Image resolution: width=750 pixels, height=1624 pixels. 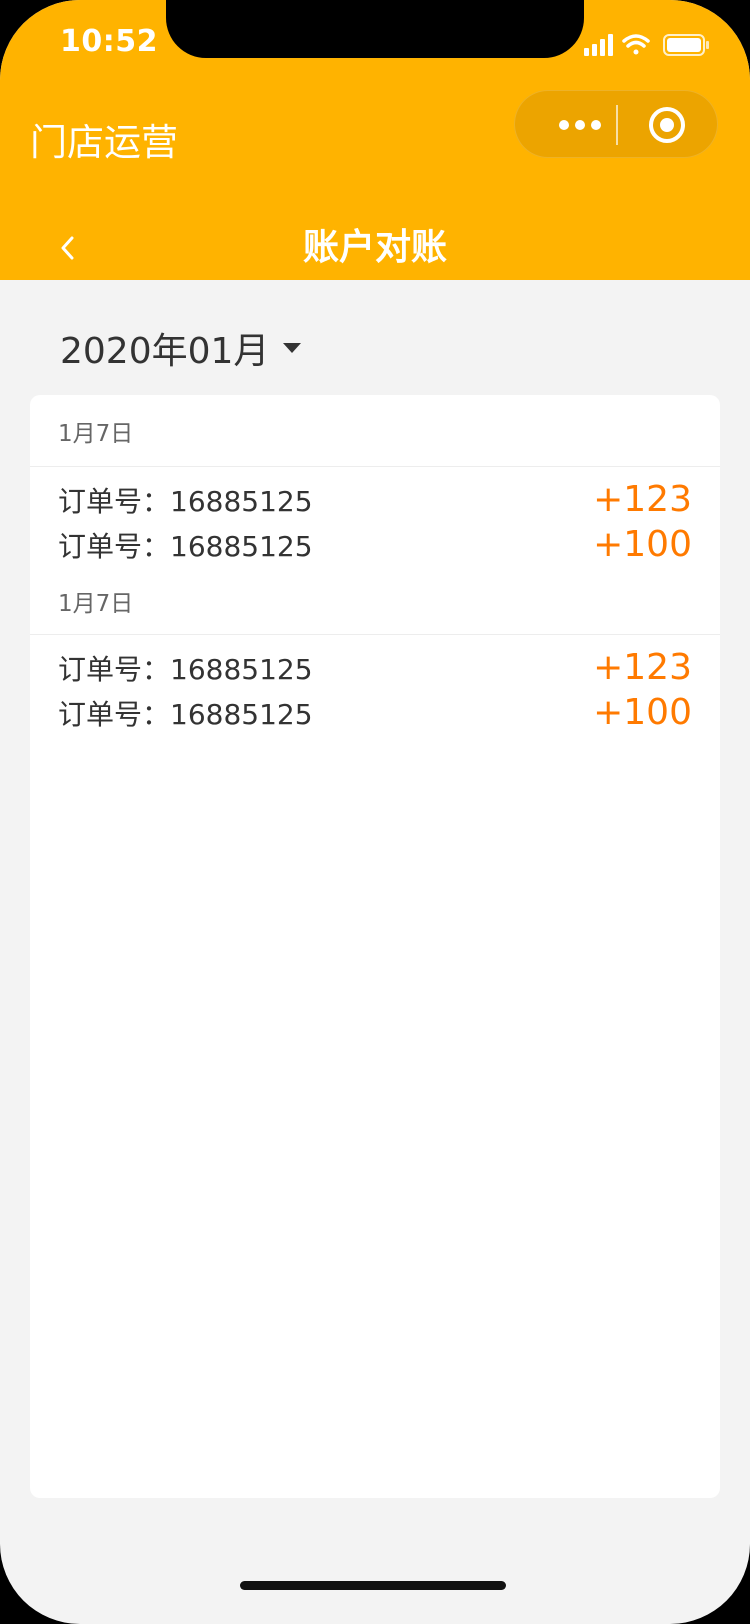 I want to click on status-time: 10:52, so click(x=109, y=41).